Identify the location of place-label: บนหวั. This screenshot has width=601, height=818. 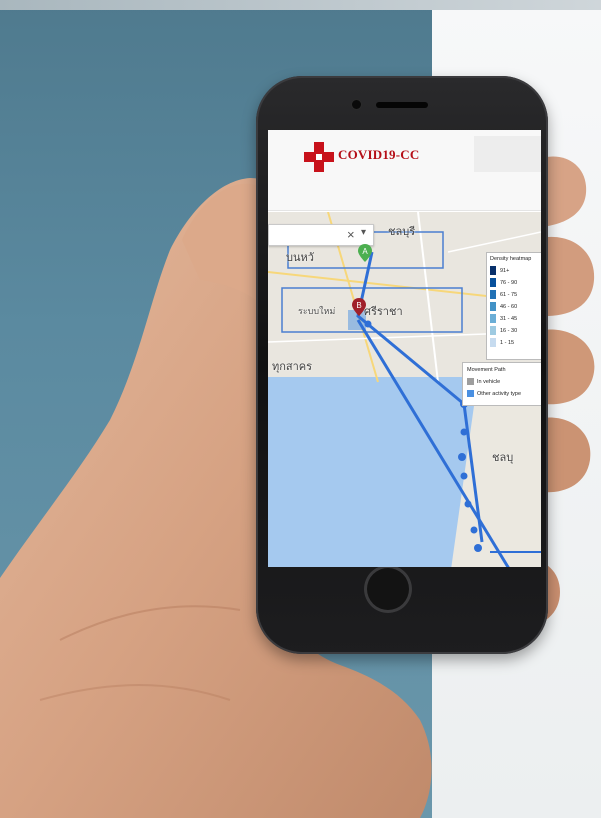
(300, 258).